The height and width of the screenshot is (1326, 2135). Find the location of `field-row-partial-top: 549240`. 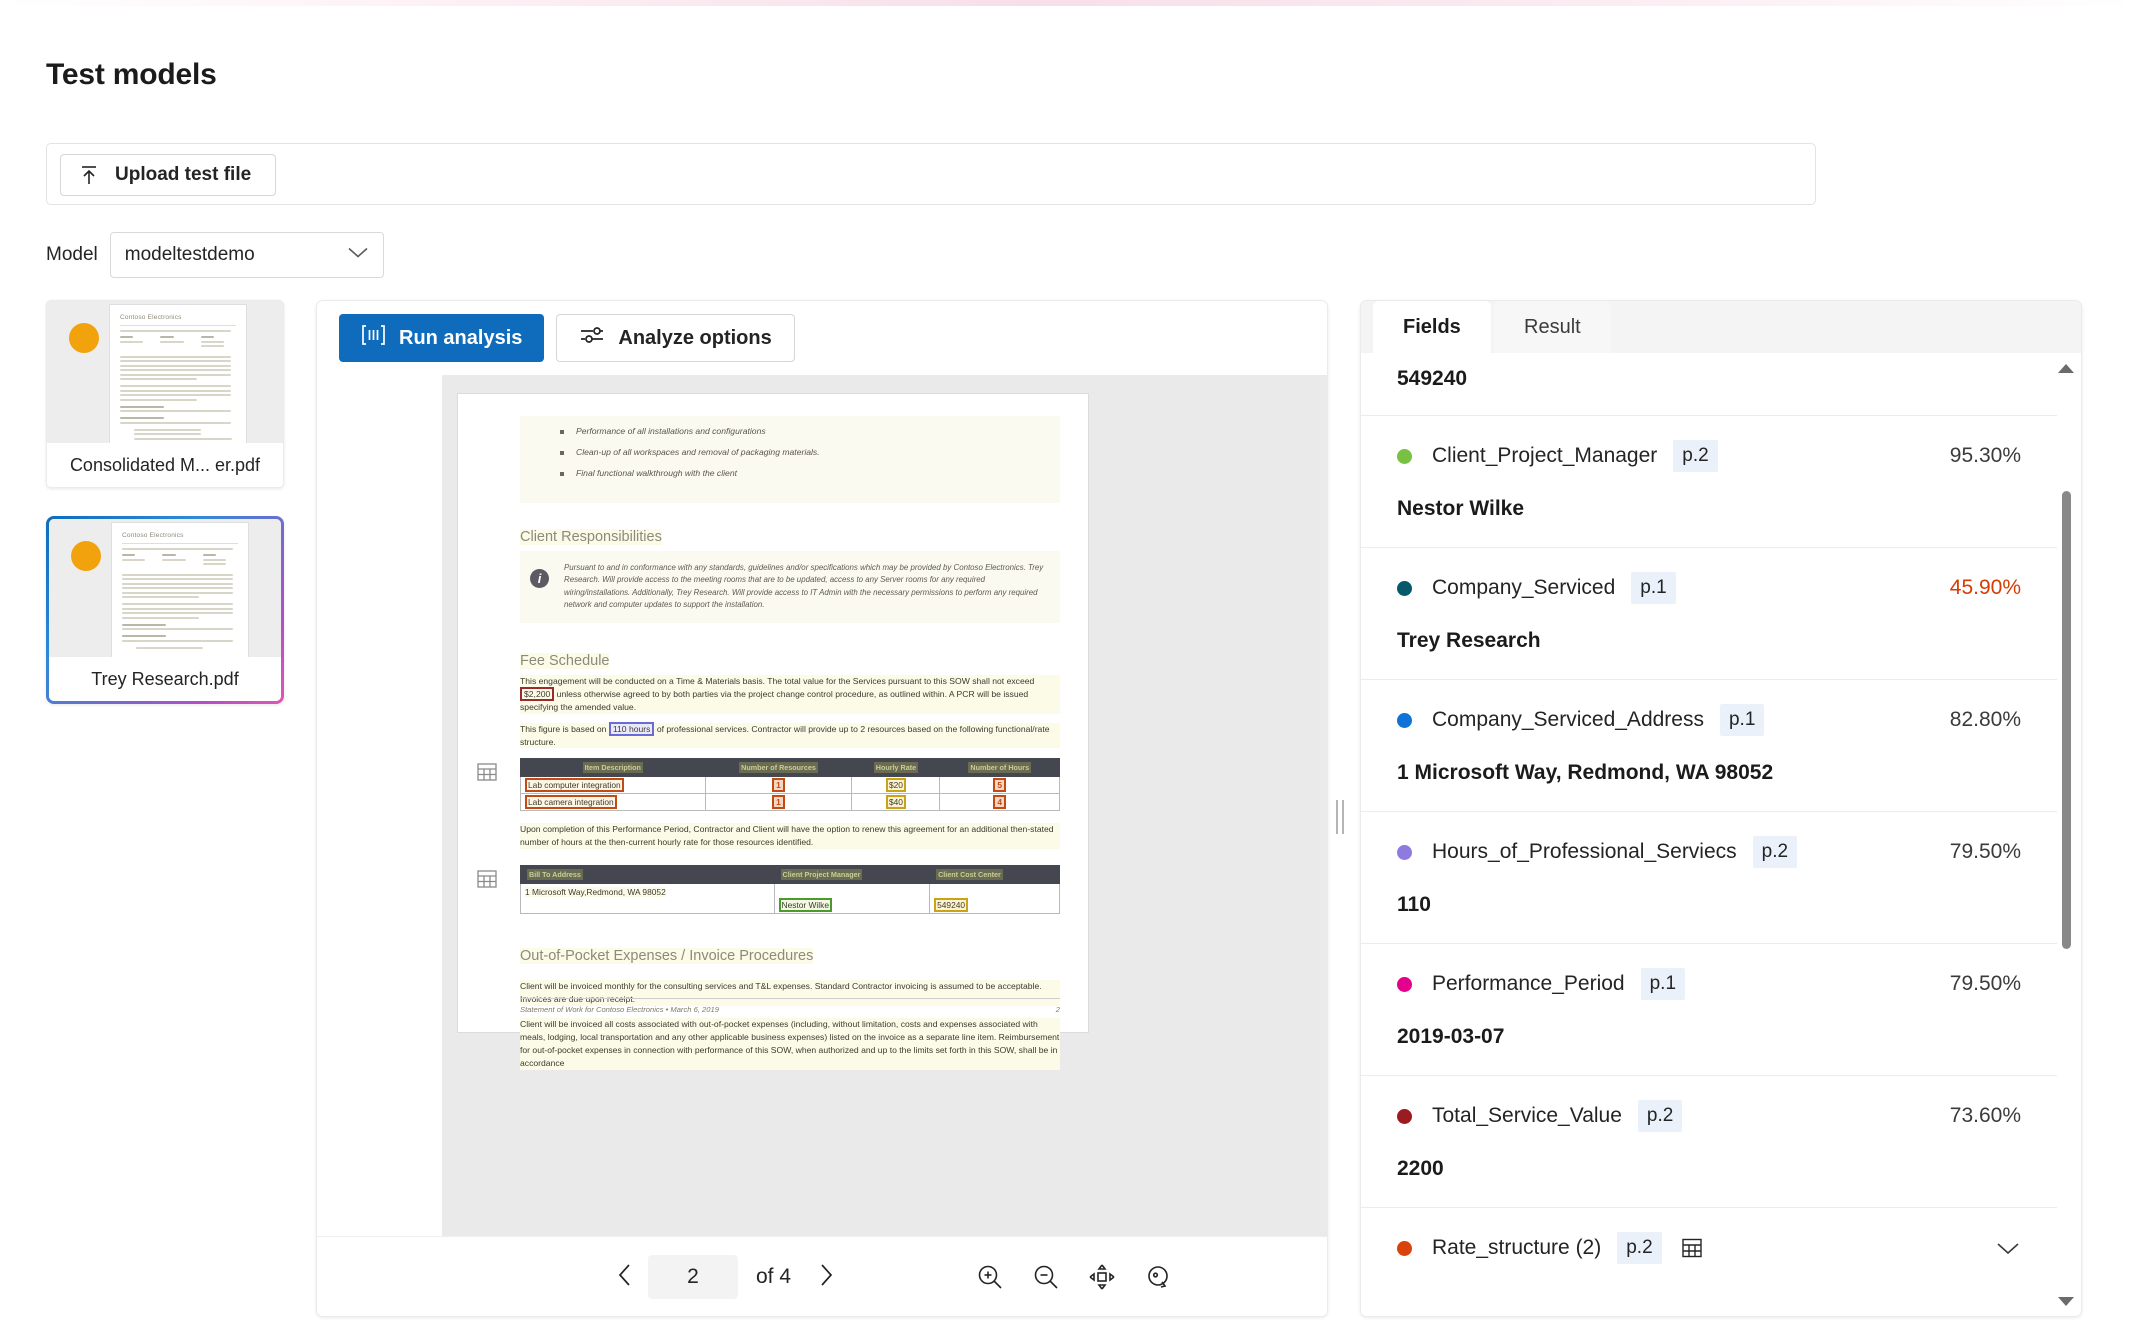

field-row-partial-top: 549240 is located at coordinates (1709, 384).